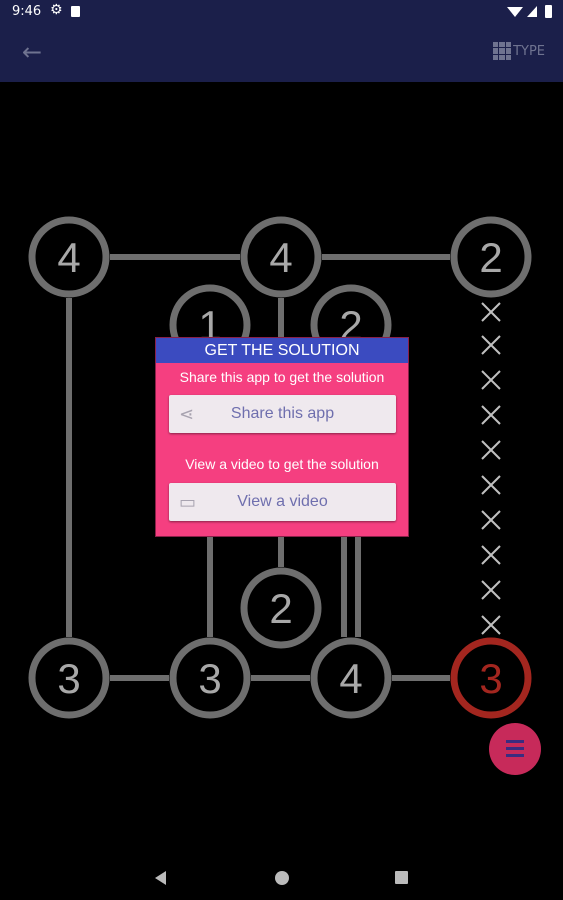 The width and height of the screenshot is (563, 900). I want to click on share-app-button: ⋖ Share this app, so click(282, 414).